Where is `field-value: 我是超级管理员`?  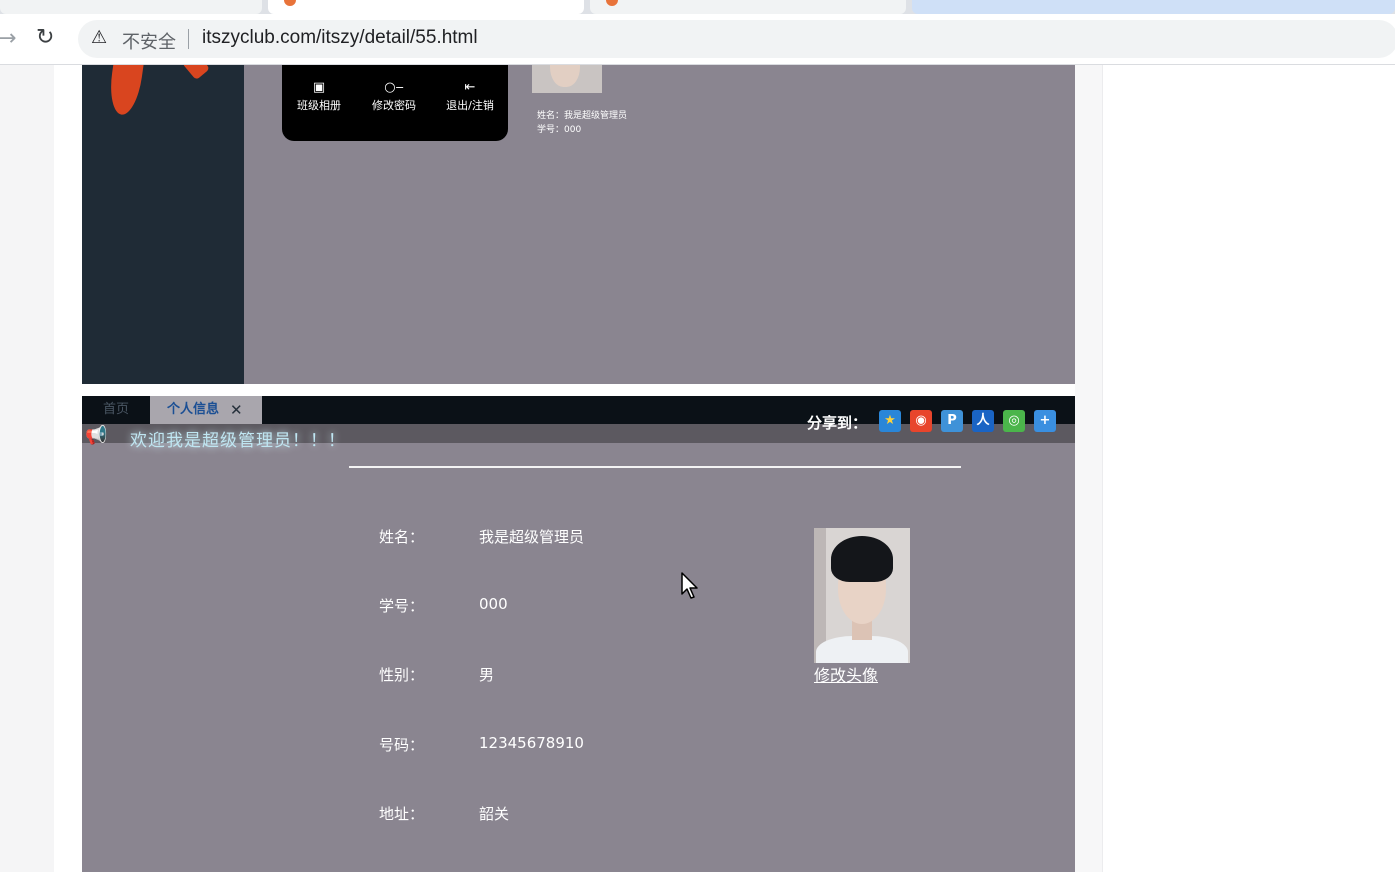 field-value: 我是超级管理员 is located at coordinates (532, 537).